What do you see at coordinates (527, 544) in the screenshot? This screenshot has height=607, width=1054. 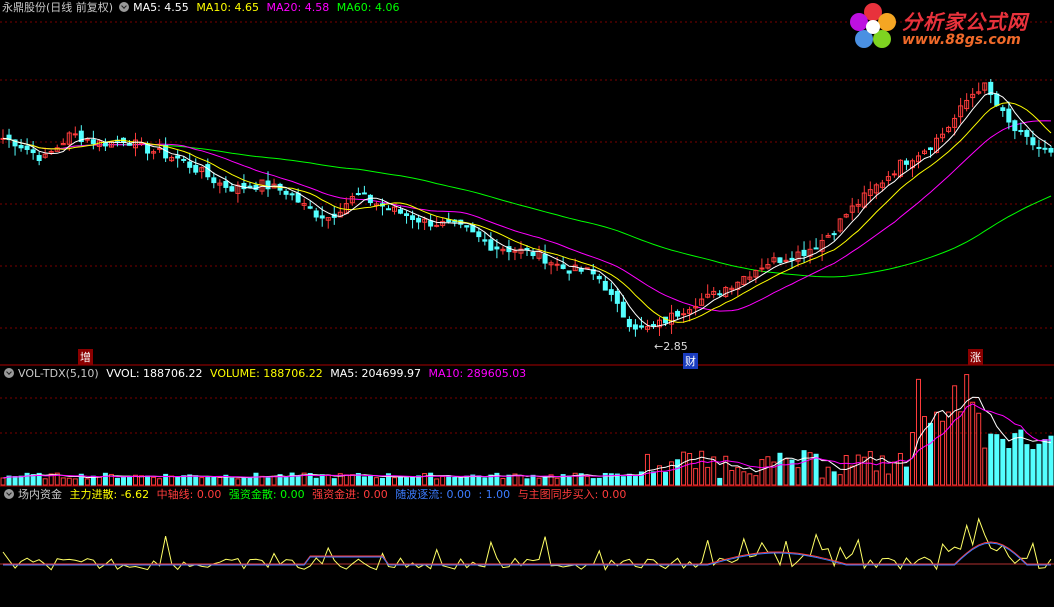 I see `indicator-lines` at bounding box center [527, 544].